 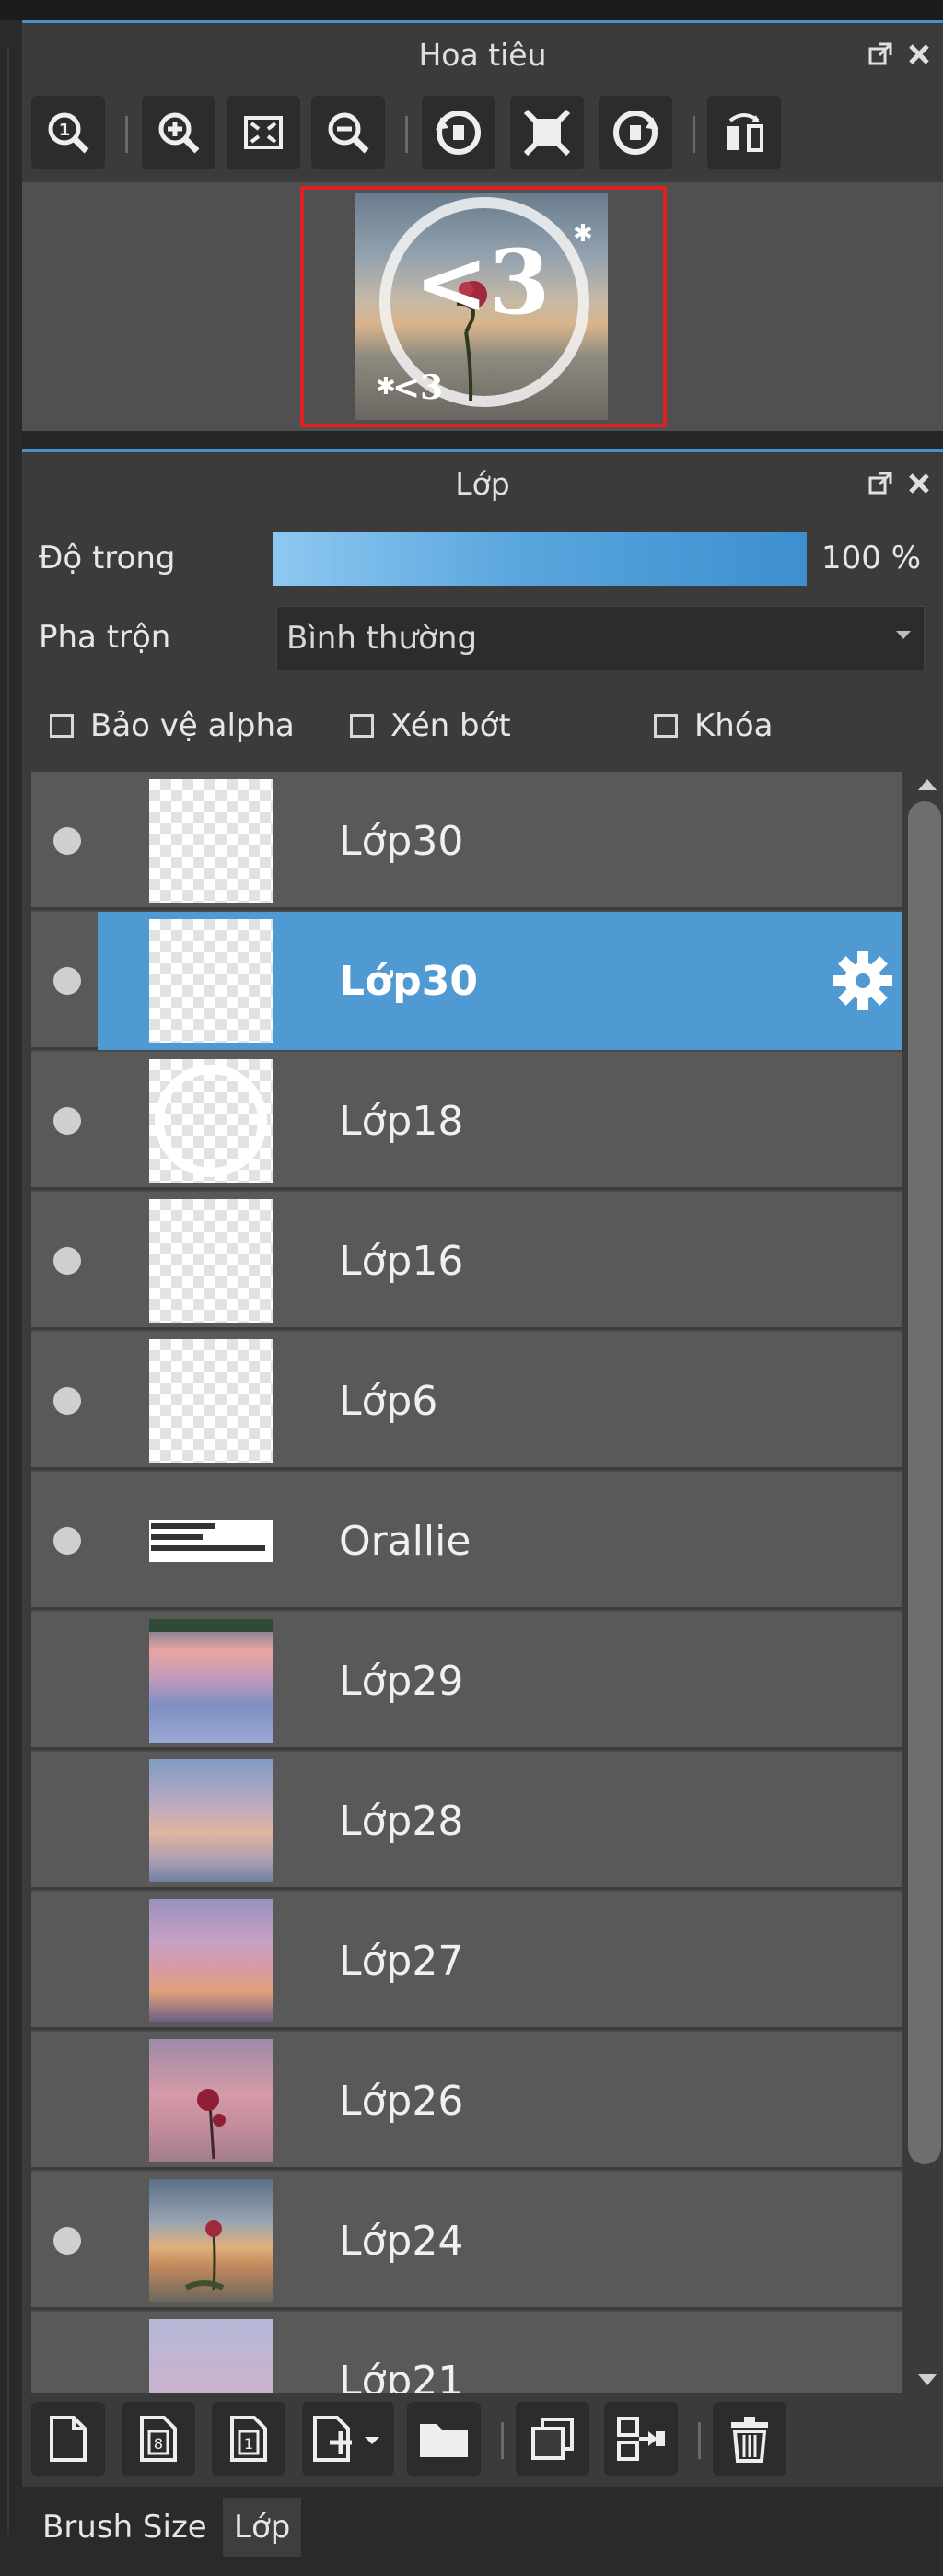 I want to click on svg-text: 8, so click(x=158, y=2444).